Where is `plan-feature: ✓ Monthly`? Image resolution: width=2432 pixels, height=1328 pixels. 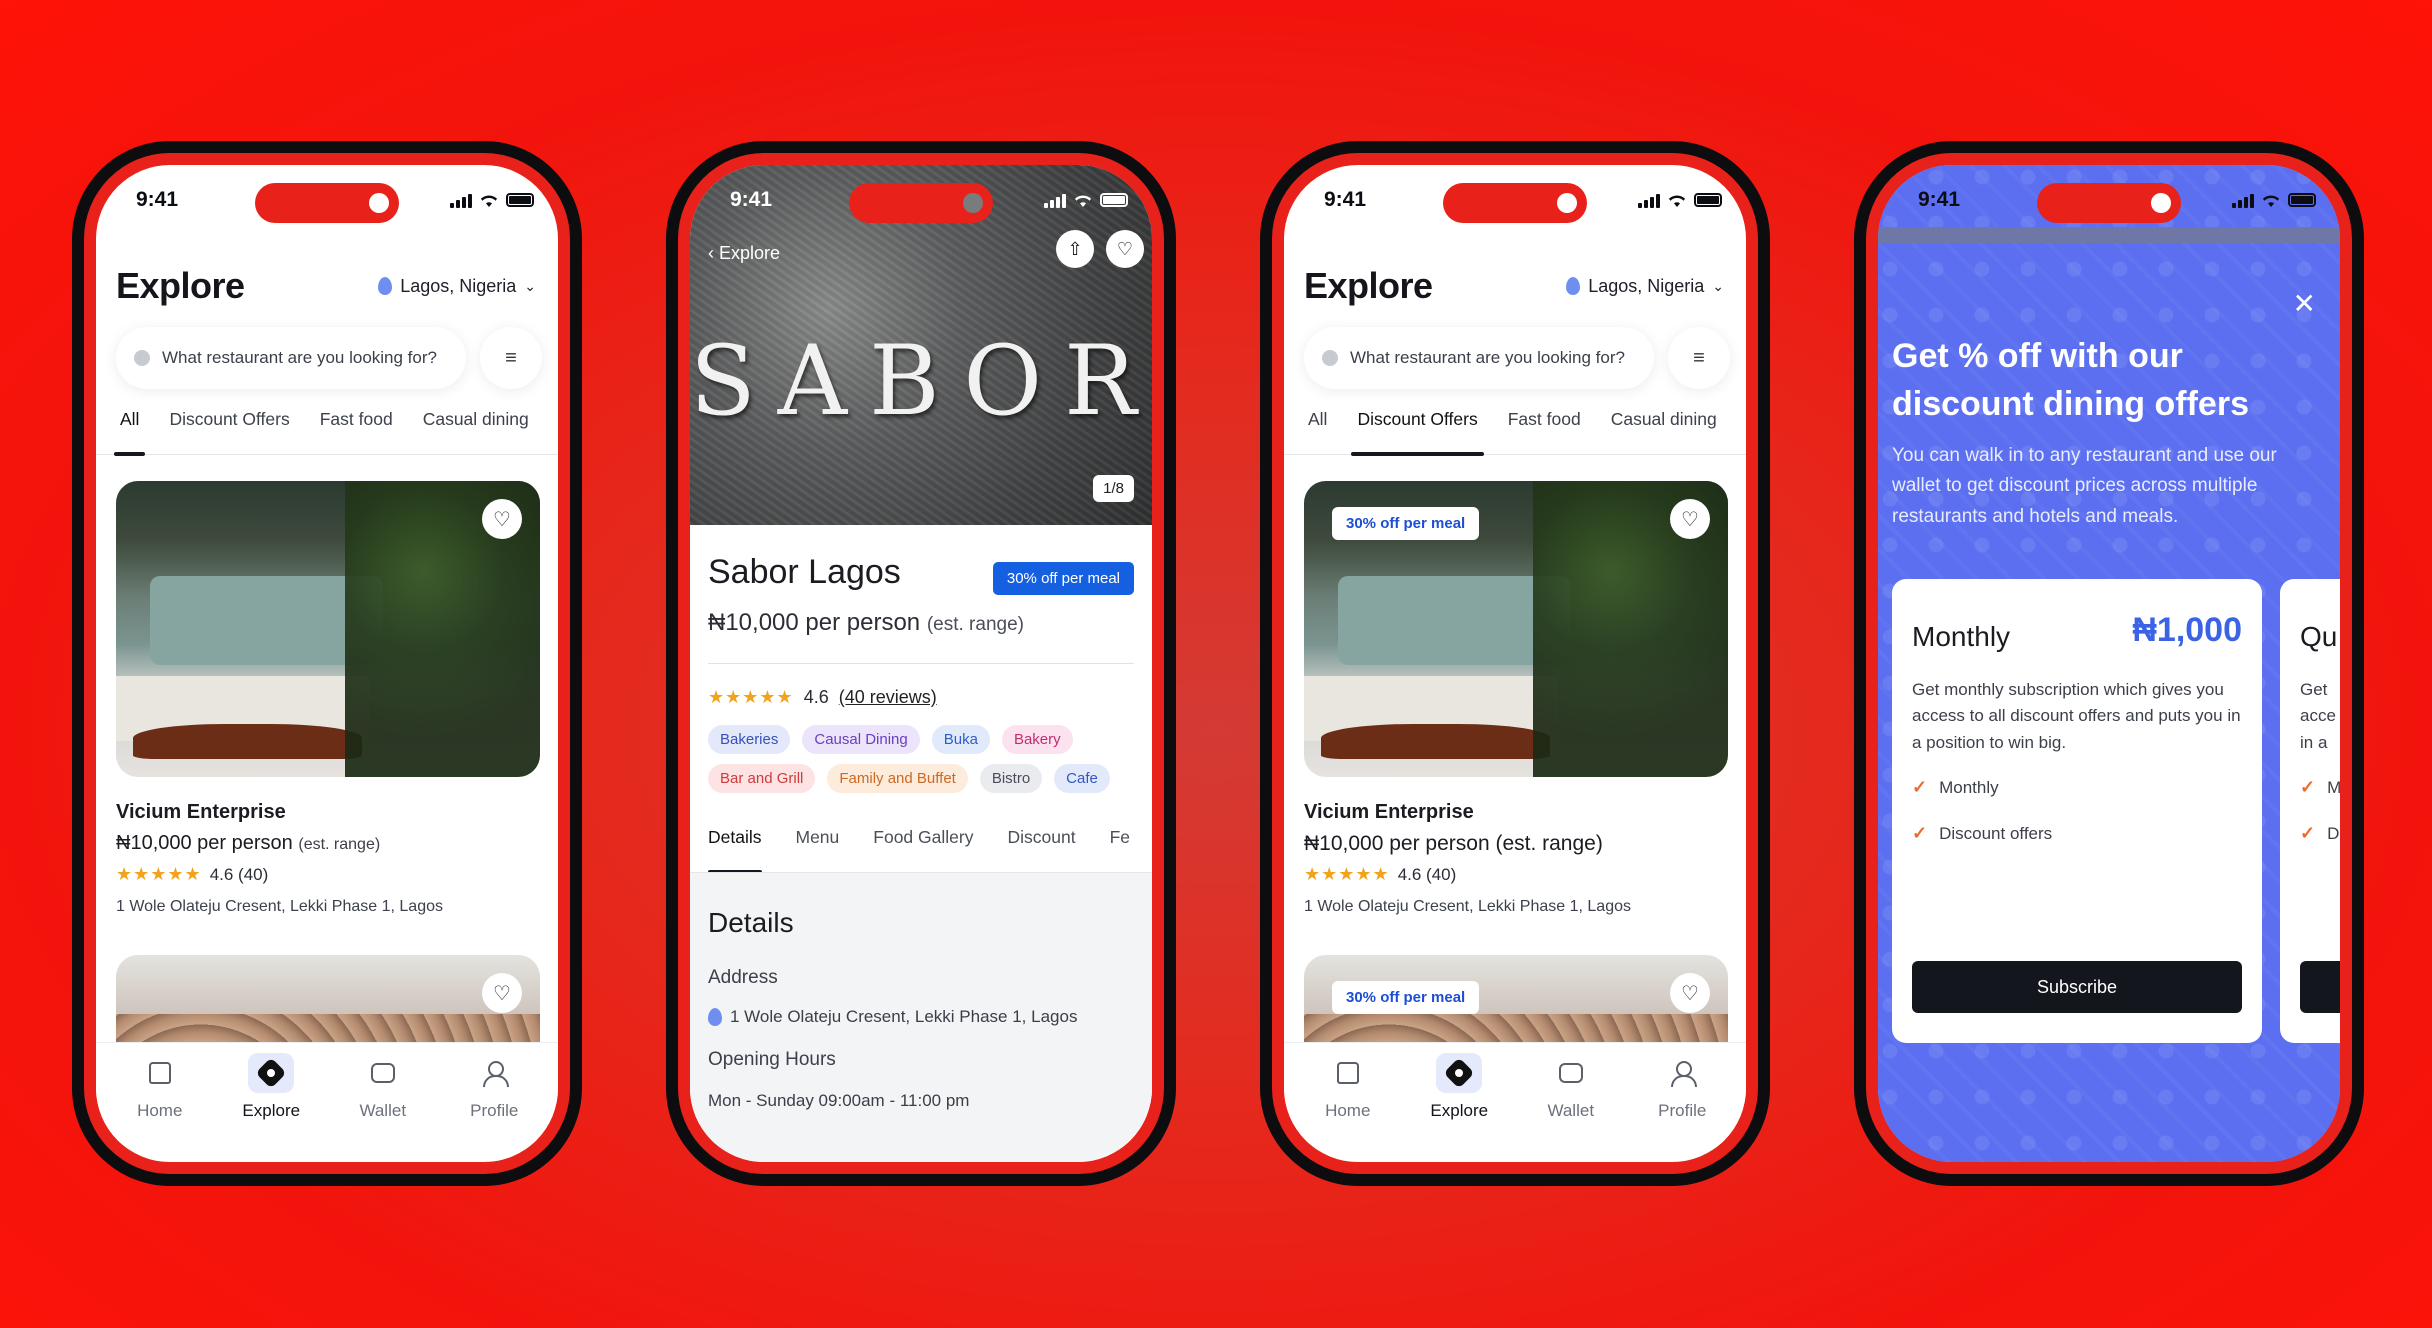
plan-feature: ✓ Monthly is located at coordinates (1955, 787).